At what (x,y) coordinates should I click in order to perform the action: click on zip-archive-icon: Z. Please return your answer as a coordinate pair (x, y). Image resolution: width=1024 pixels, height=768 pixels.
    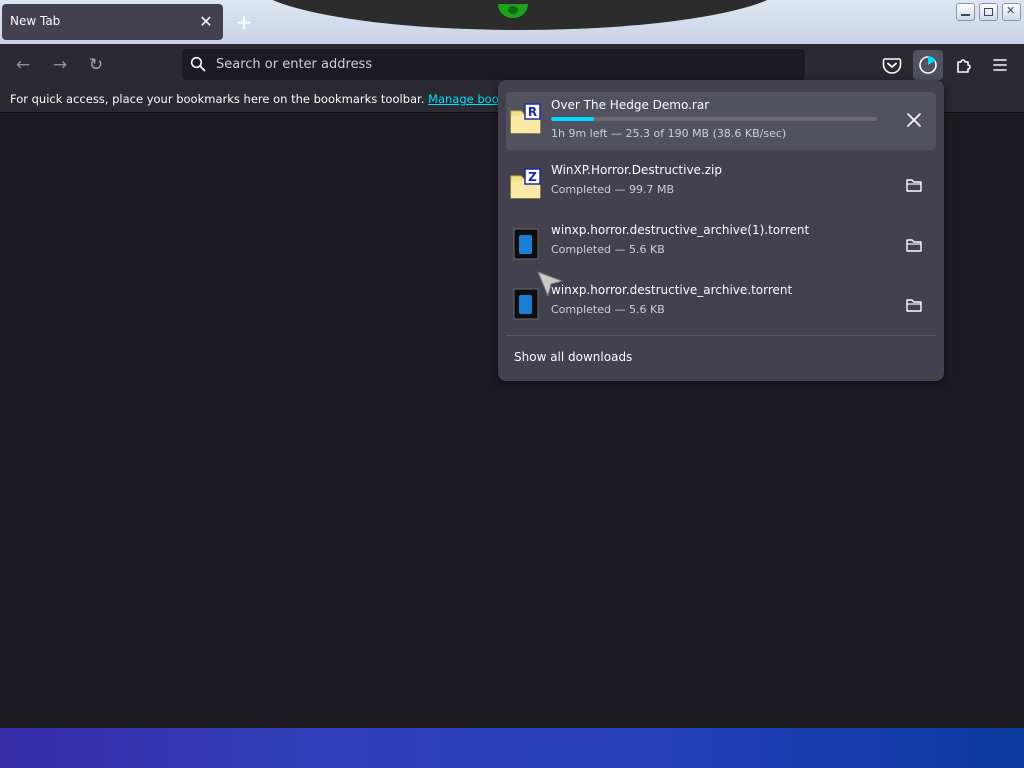
    Looking at the image, I should click on (525, 183).